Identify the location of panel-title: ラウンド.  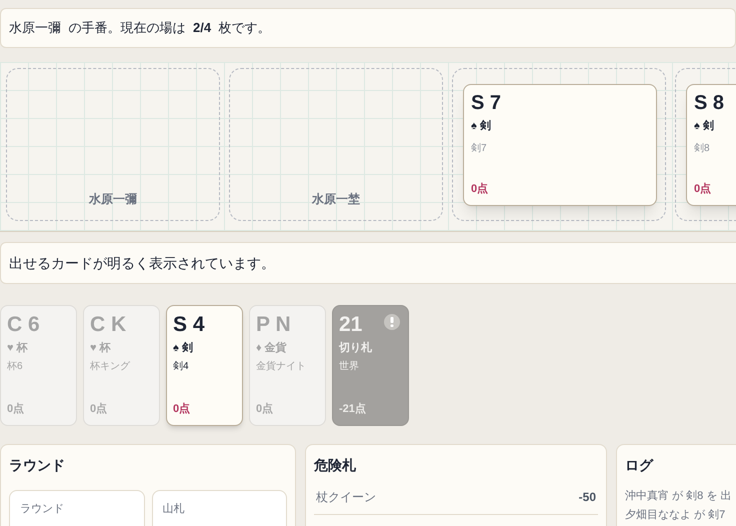
(37, 465).